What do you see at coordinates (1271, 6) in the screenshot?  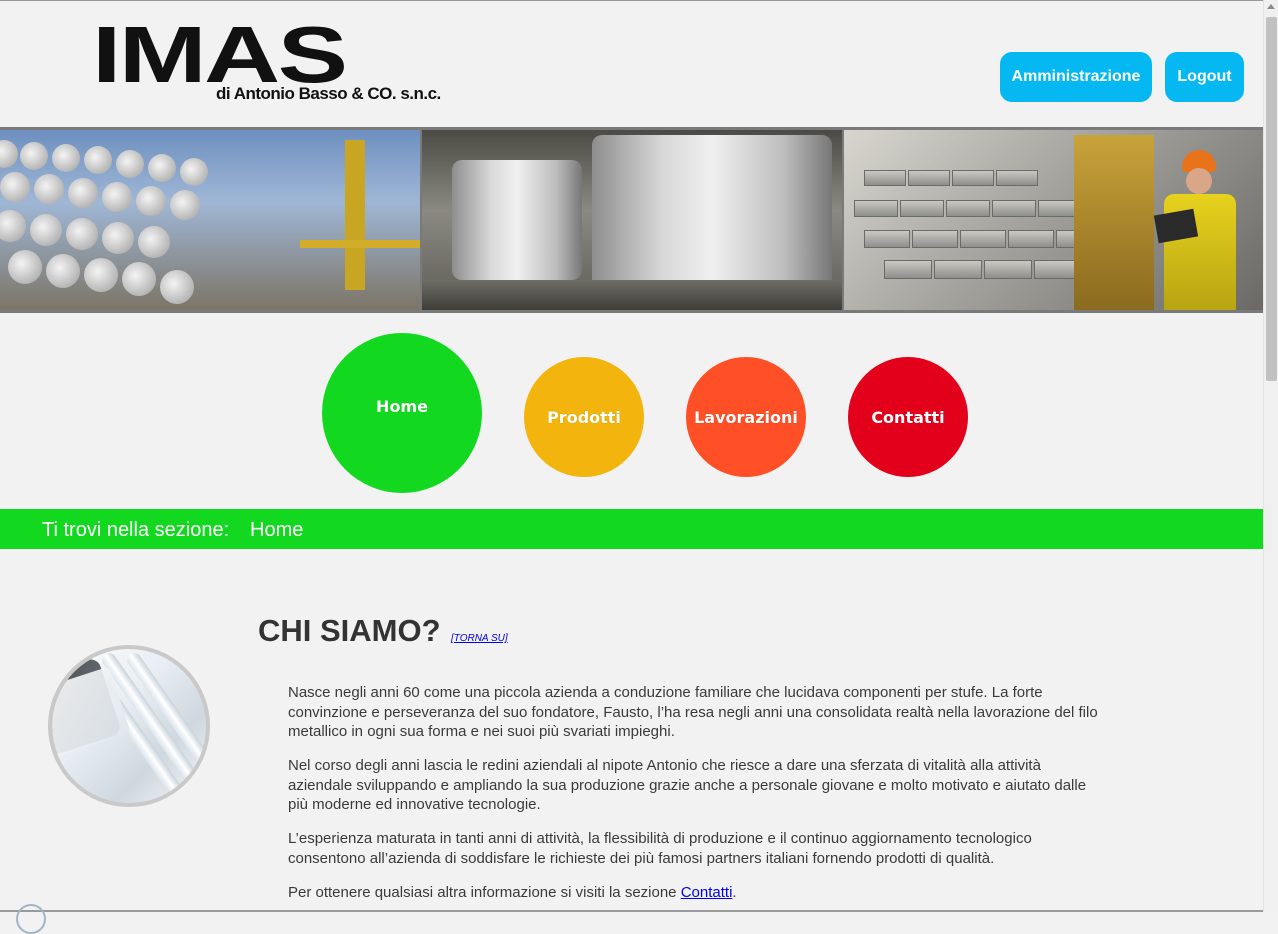 I see `scroll-up-arrow-icon` at bounding box center [1271, 6].